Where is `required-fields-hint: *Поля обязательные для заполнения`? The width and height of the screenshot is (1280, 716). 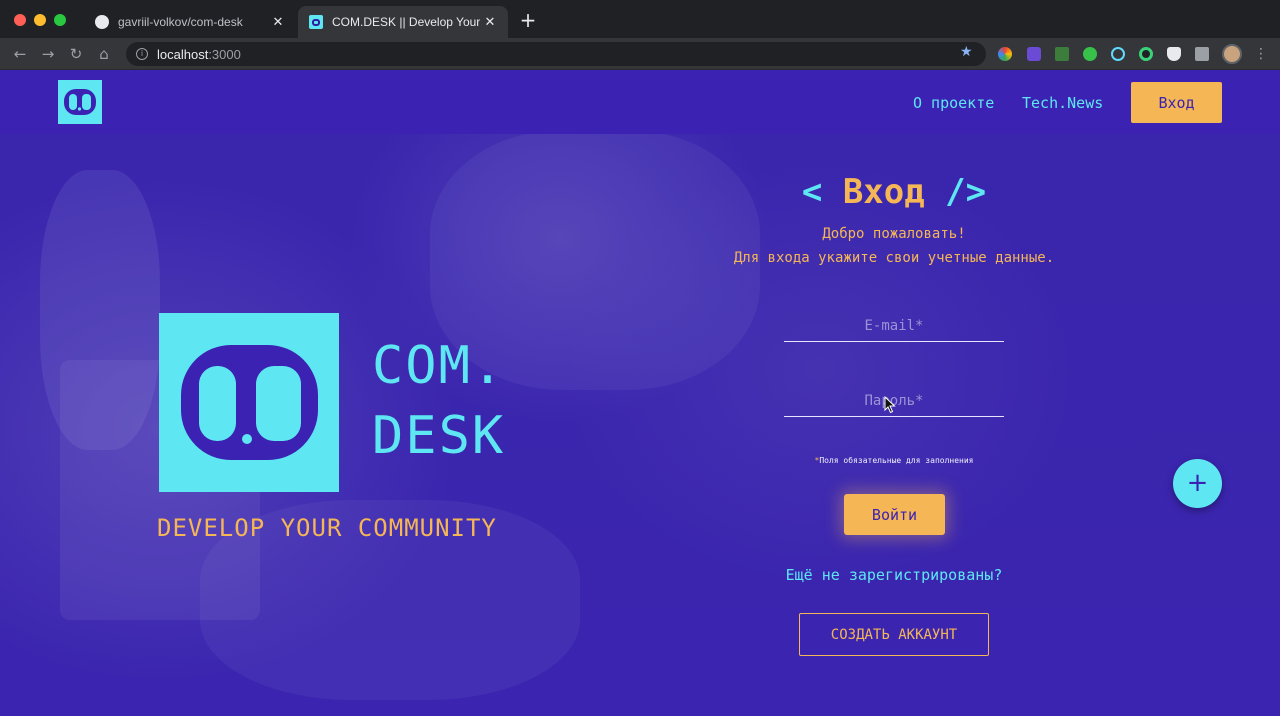 required-fields-hint: *Поля обязательные для заполнения is located at coordinates (894, 460).